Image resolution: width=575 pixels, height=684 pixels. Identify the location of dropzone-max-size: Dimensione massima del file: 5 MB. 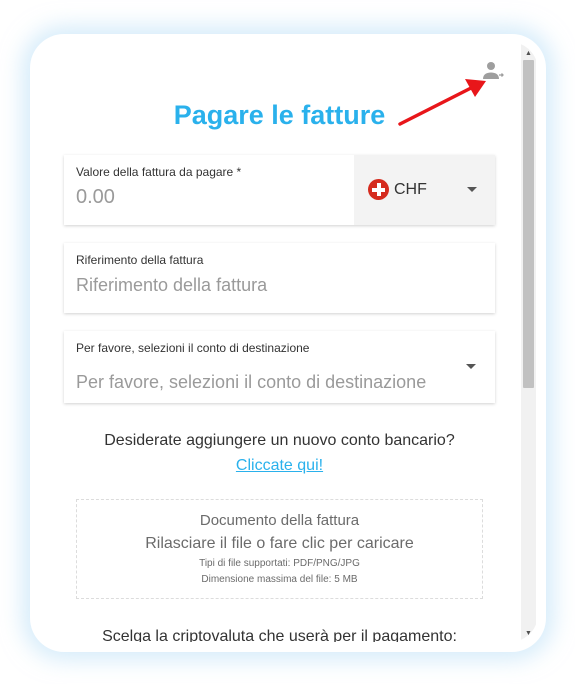
(279, 579).